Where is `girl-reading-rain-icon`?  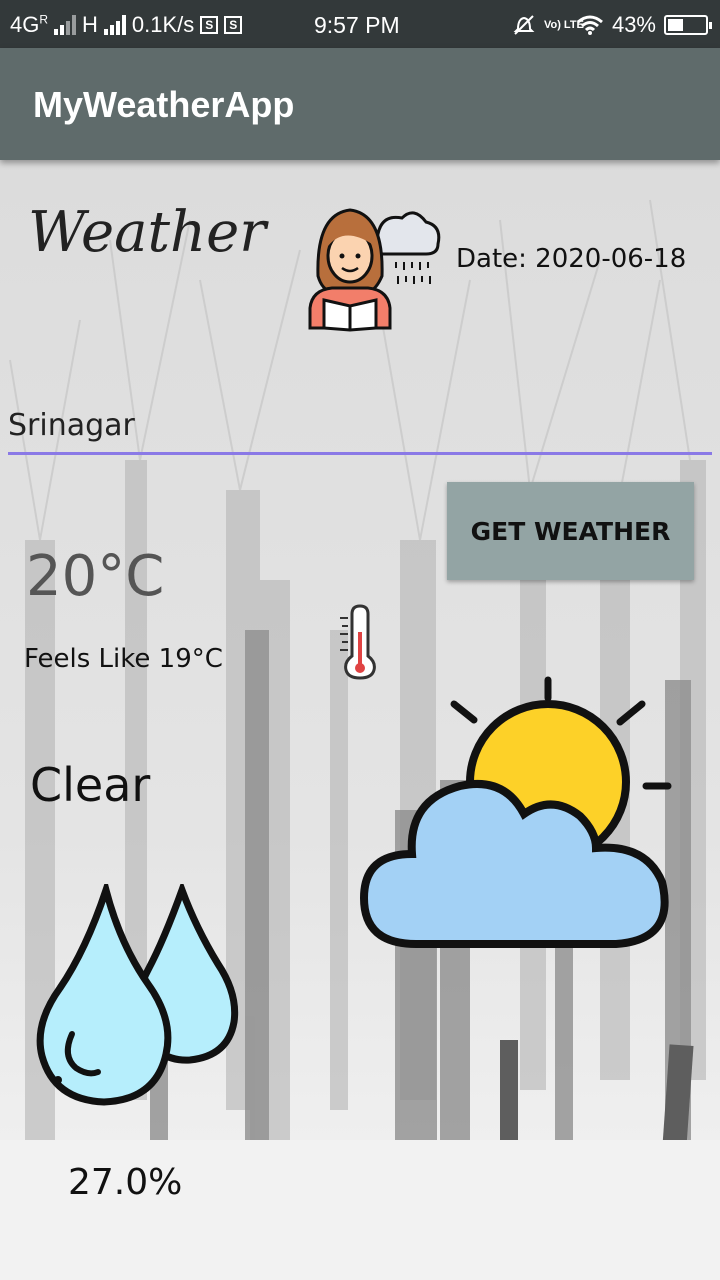
girl-reading-rain-icon is located at coordinates (374, 270).